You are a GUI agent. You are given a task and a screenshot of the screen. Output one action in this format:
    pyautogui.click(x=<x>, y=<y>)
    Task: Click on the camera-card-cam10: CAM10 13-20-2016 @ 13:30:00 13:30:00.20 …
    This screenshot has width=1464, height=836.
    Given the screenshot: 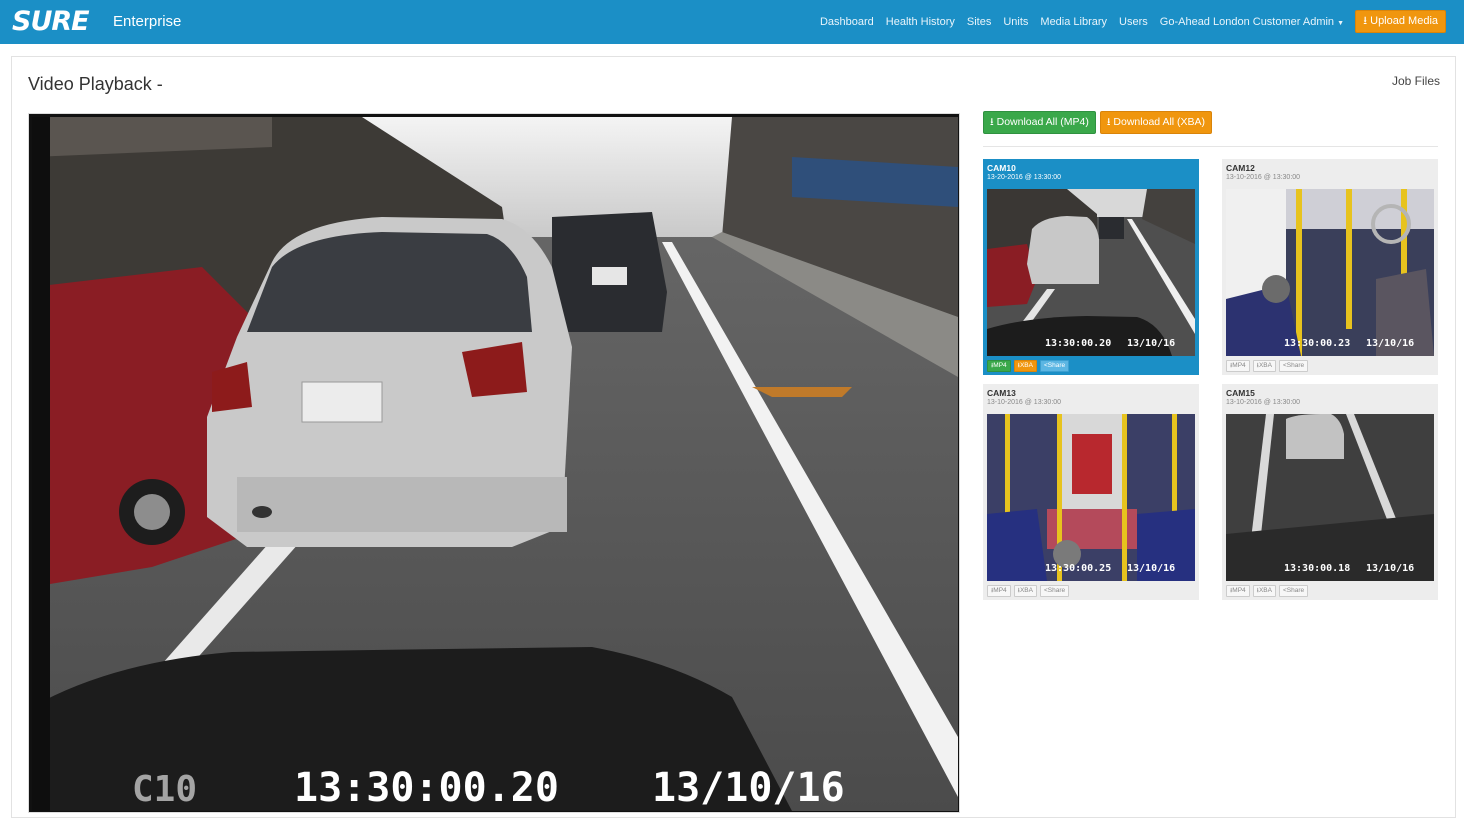 What is the action you would take?
    pyautogui.click(x=1091, y=267)
    